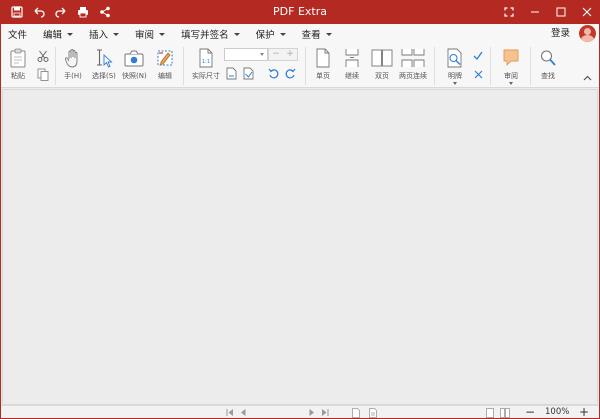  I want to click on next-page-button, so click(312, 413).